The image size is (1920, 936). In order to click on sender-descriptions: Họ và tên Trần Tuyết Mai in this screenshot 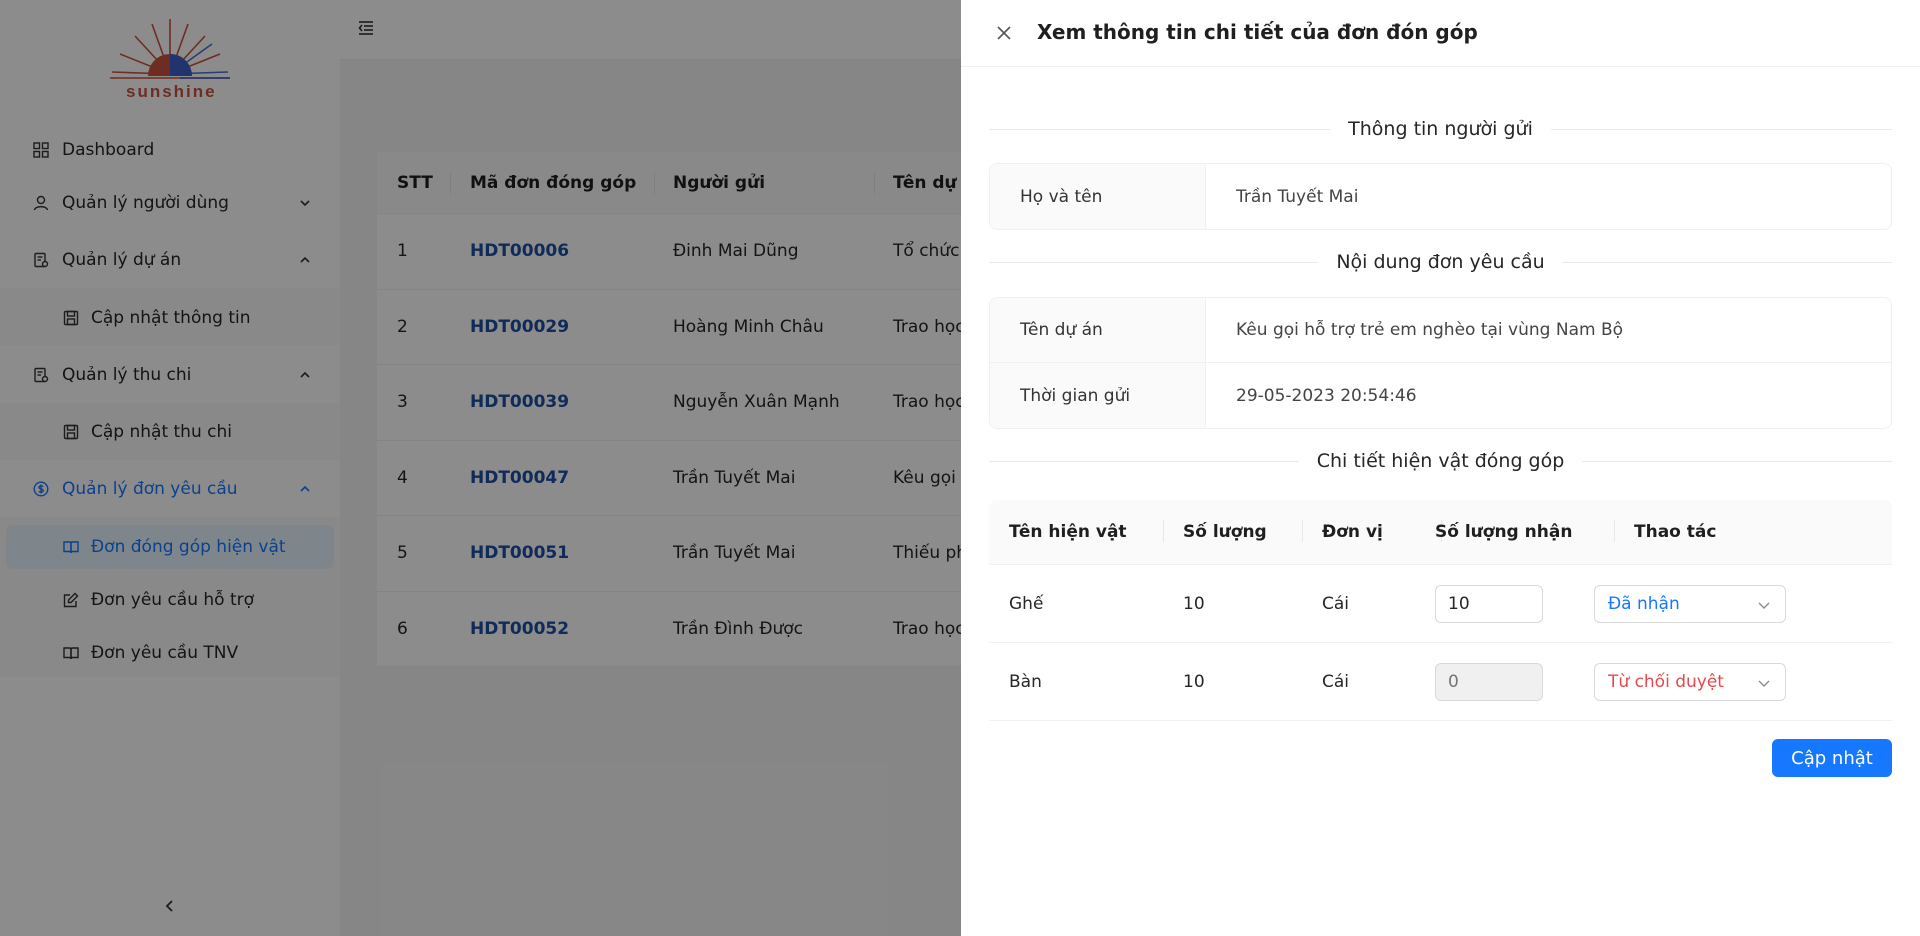, I will do `click(1440, 196)`.